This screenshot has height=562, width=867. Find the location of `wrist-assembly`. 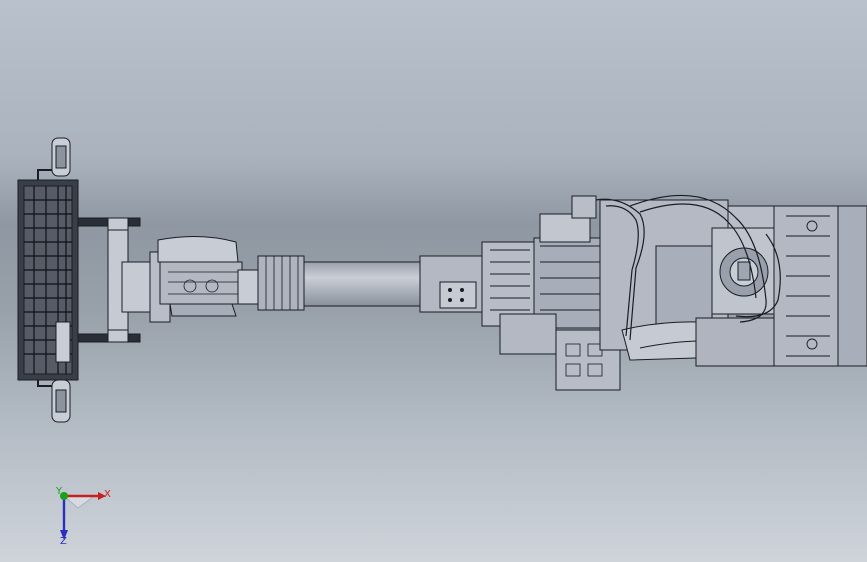

wrist-assembly is located at coordinates (193, 279).